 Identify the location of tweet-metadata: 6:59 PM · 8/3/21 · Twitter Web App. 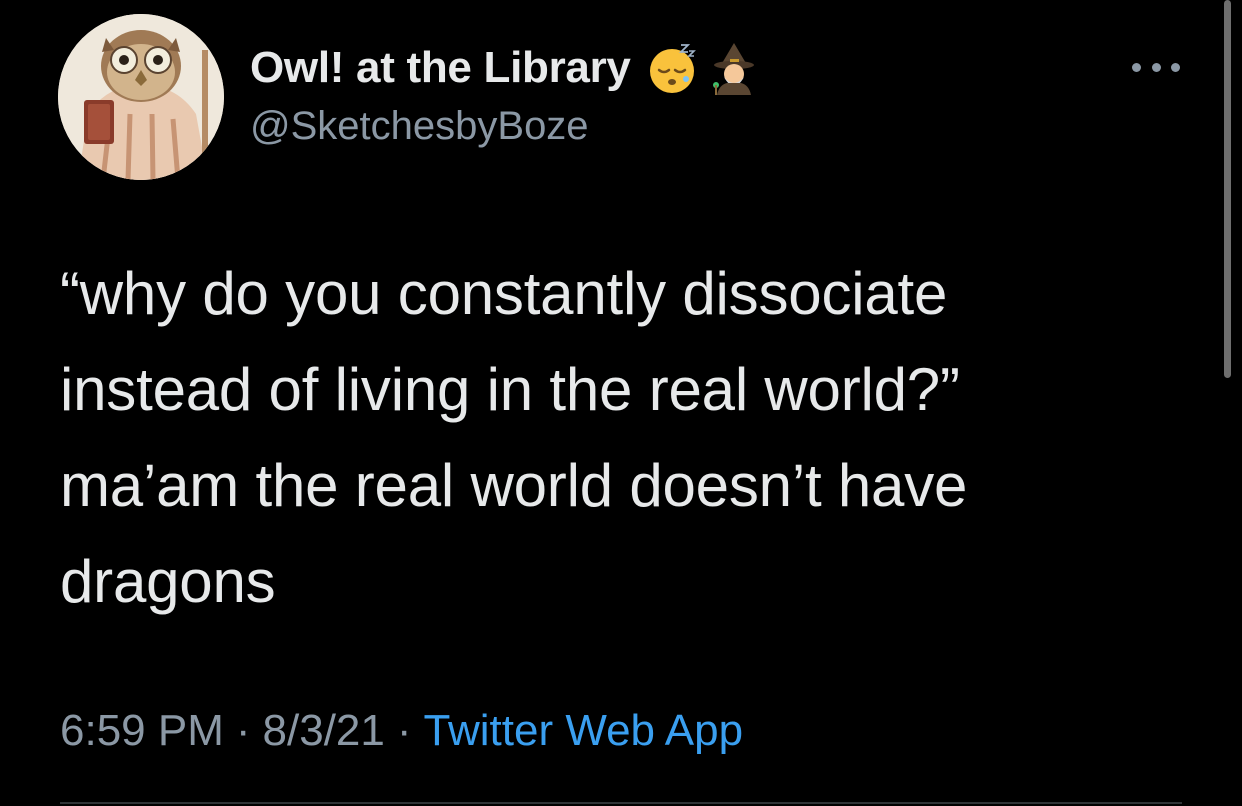
(401, 731).